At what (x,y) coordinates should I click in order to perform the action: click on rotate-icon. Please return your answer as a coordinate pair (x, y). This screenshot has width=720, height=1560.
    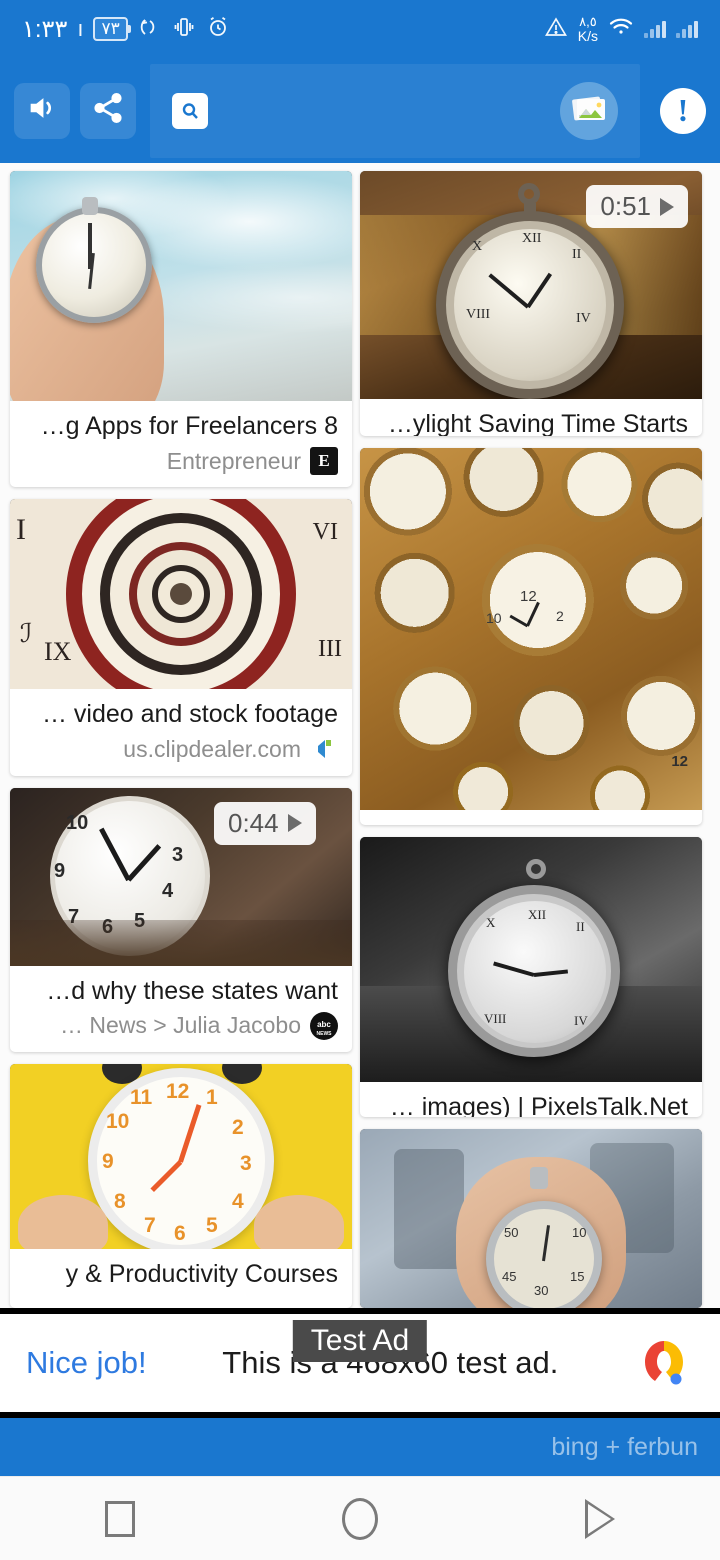
    Looking at the image, I should click on (150, 29).